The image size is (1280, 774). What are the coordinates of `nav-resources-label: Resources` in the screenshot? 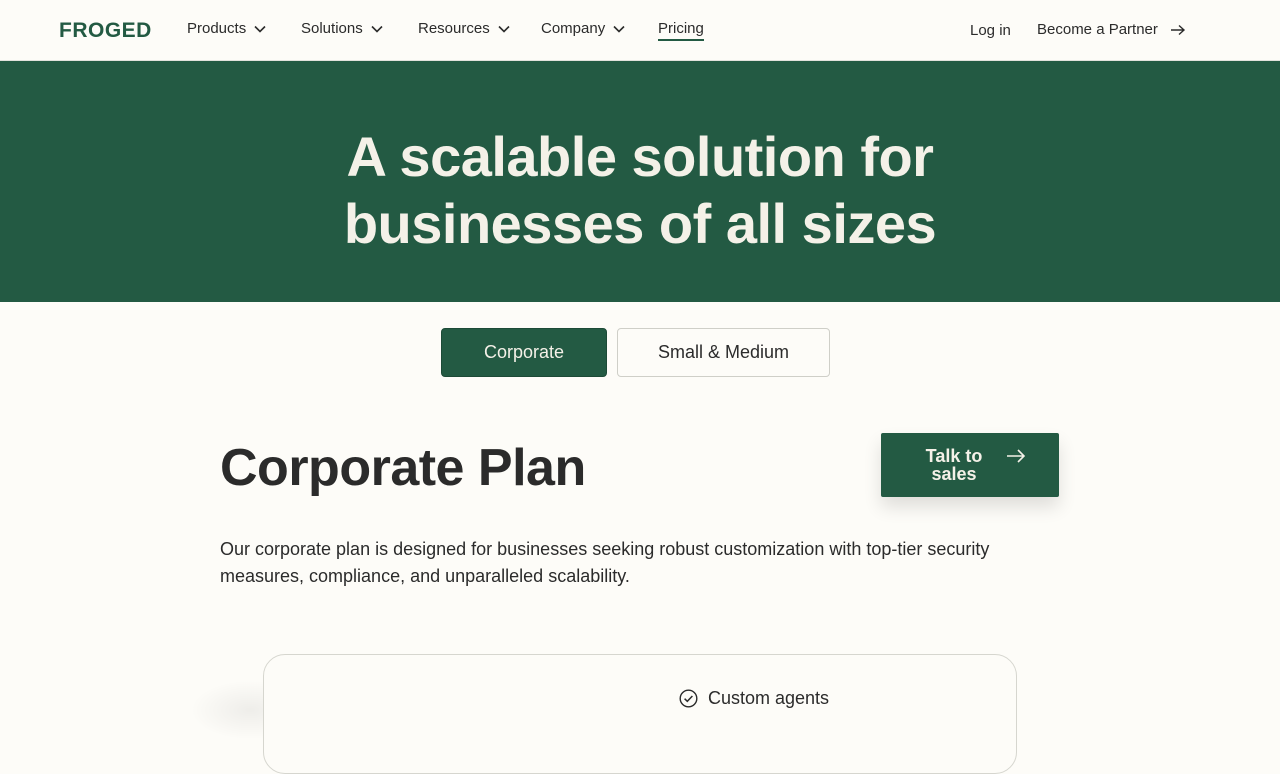 It's located at (454, 28).